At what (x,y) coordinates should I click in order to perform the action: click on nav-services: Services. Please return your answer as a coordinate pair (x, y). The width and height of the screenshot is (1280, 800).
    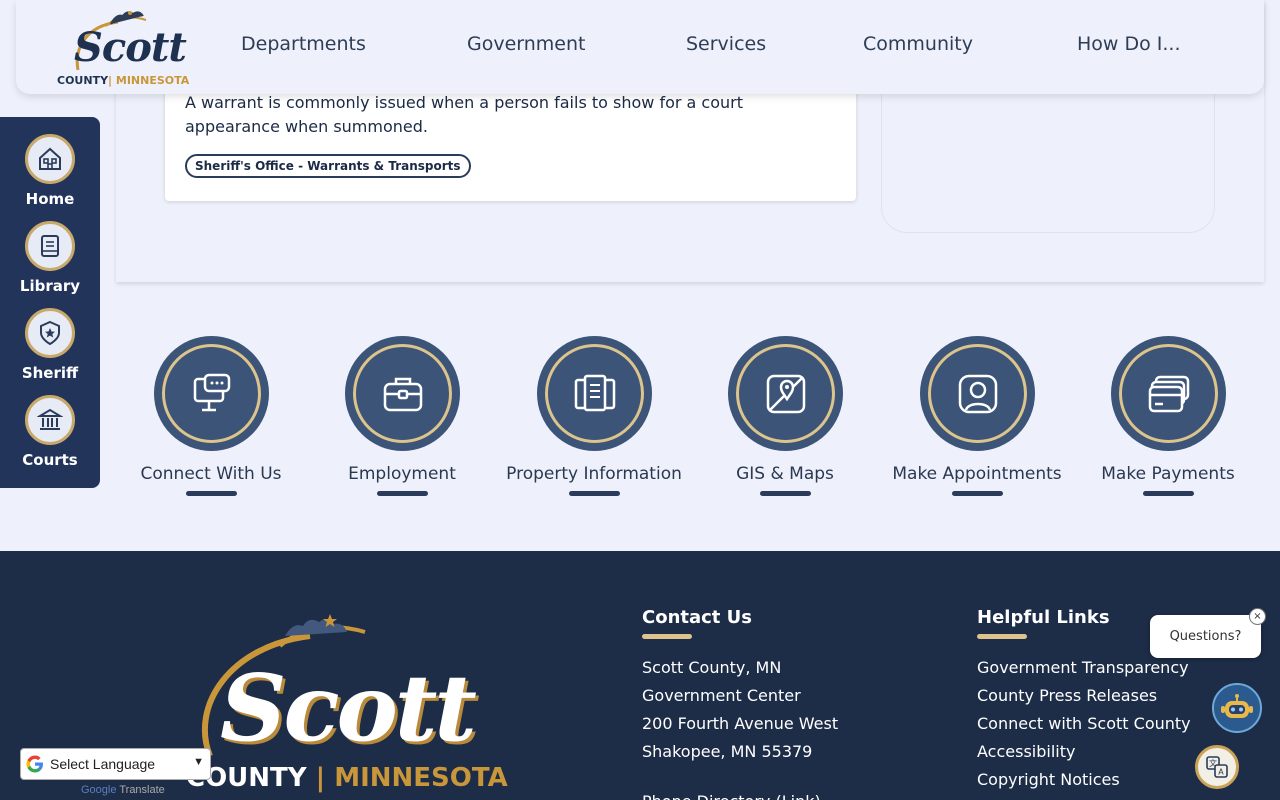
    Looking at the image, I should click on (726, 44).